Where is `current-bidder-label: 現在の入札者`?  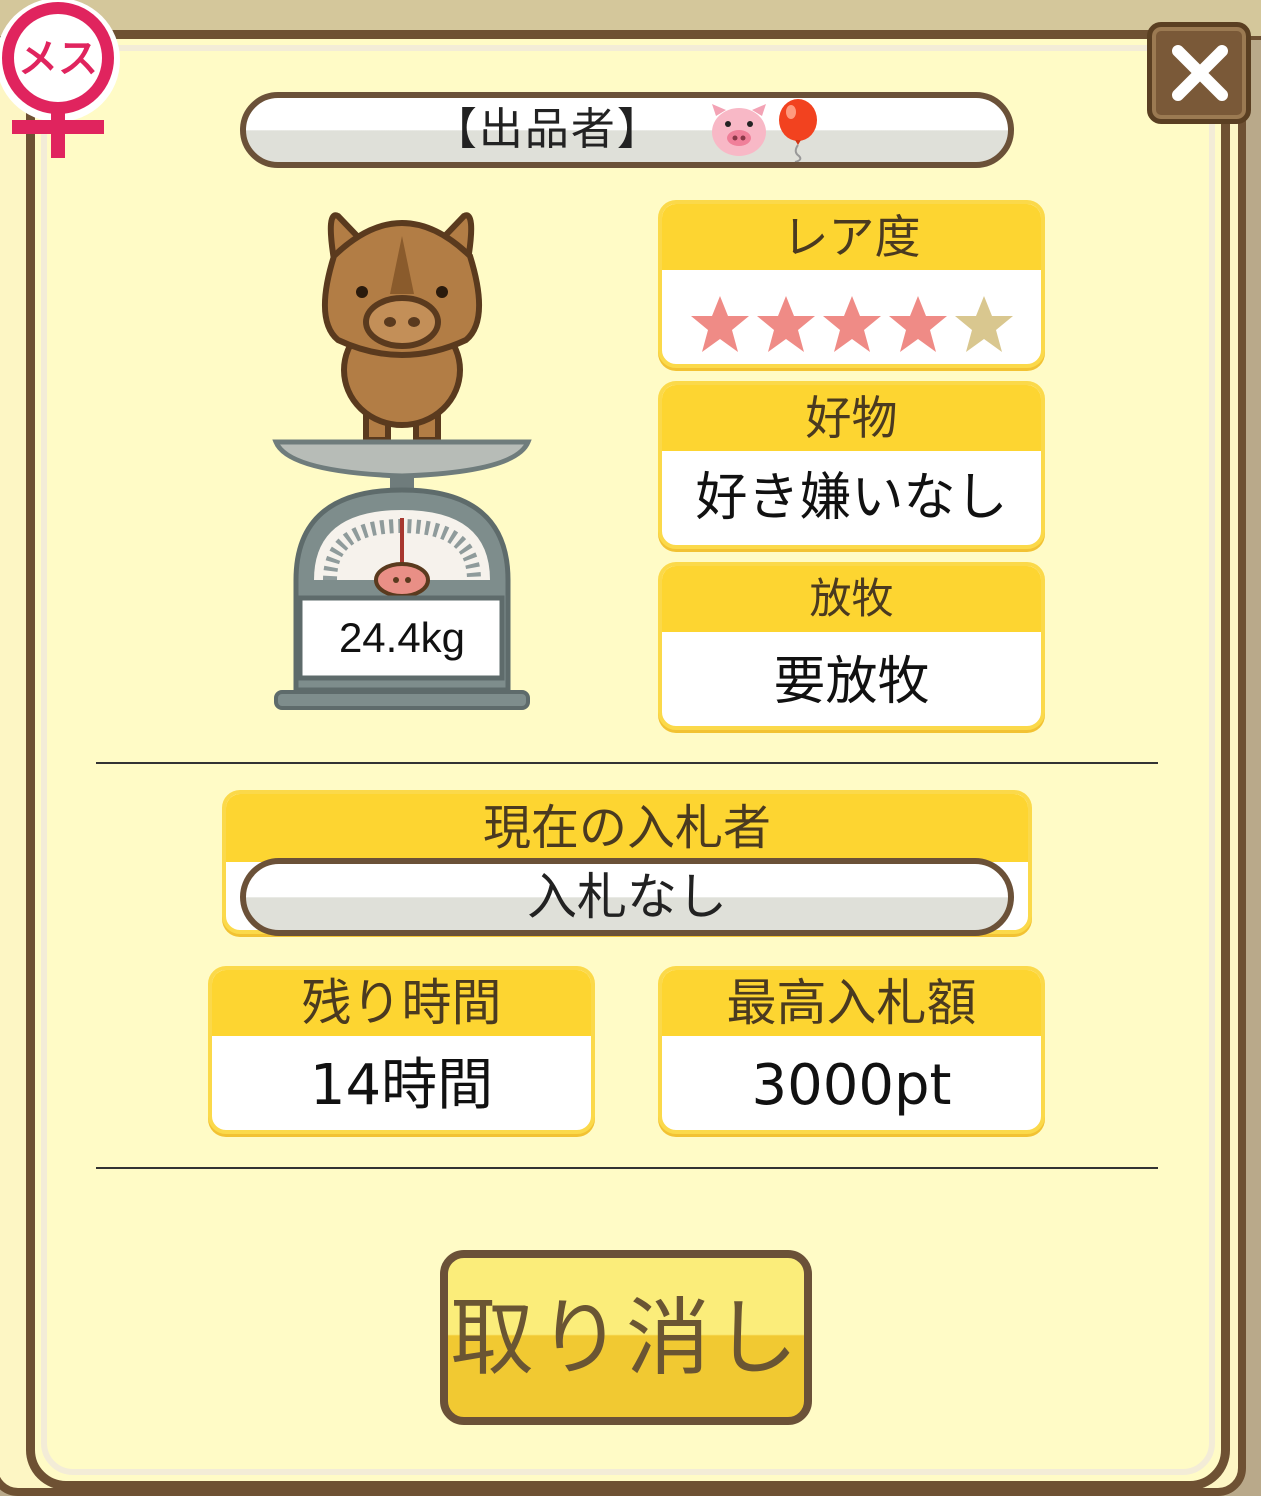 current-bidder-label: 現在の入札者 is located at coordinates (627, 828).